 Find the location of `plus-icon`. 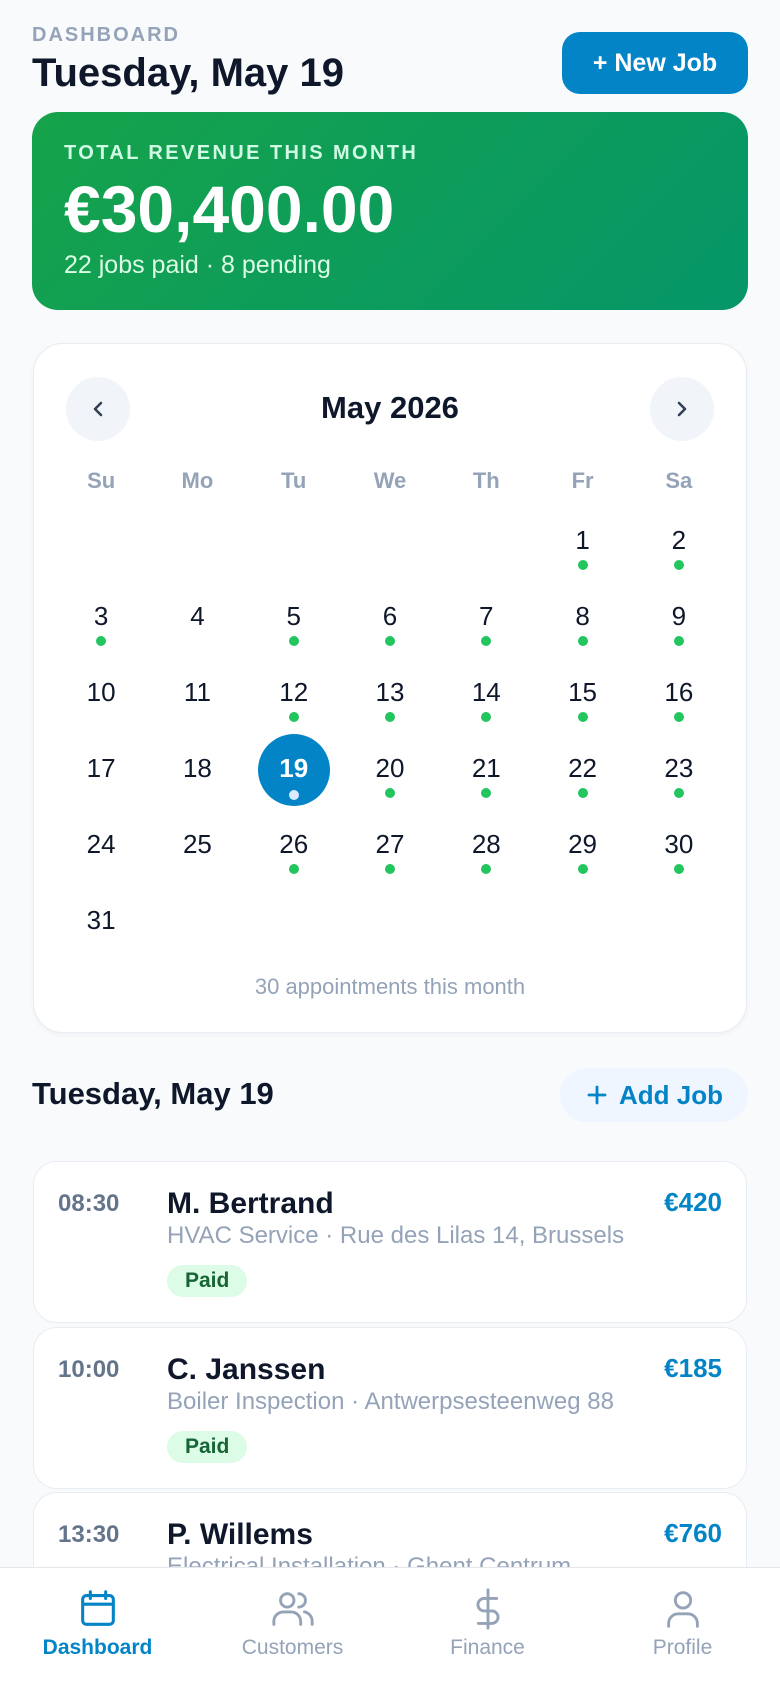

plus-icon is located at coordinates (597, 1095).